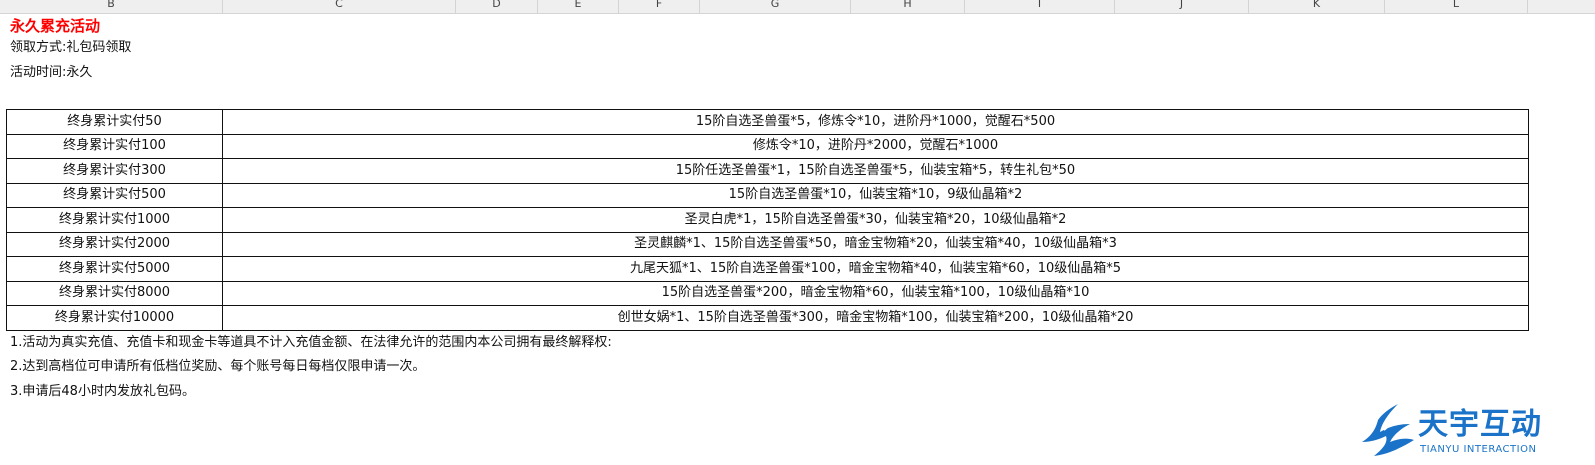  What do you see at coordinates (1317, 6) in the screenshot?
I see `column-header-k: K` at bounding box center [1317, 6].